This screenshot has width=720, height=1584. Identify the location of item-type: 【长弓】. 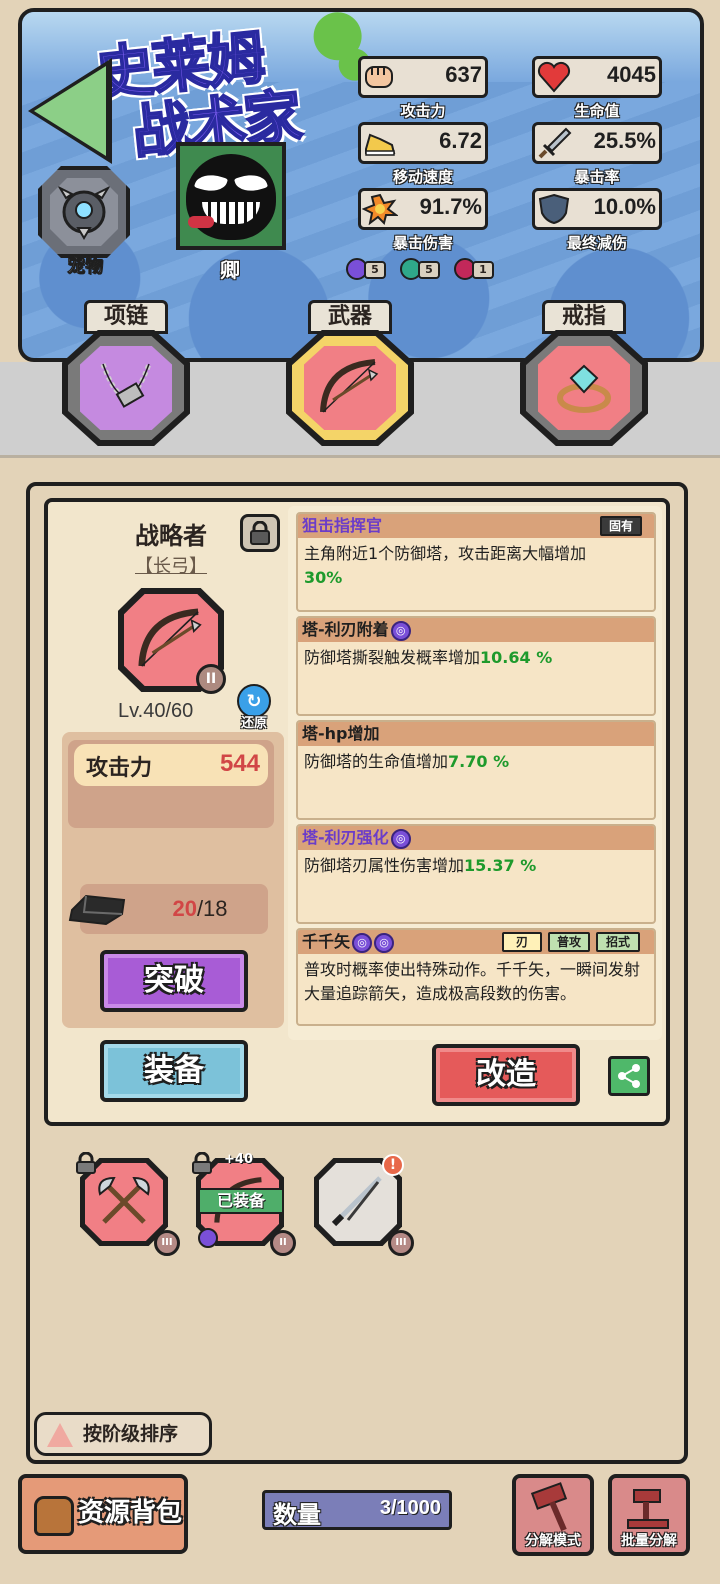
(171, 566).